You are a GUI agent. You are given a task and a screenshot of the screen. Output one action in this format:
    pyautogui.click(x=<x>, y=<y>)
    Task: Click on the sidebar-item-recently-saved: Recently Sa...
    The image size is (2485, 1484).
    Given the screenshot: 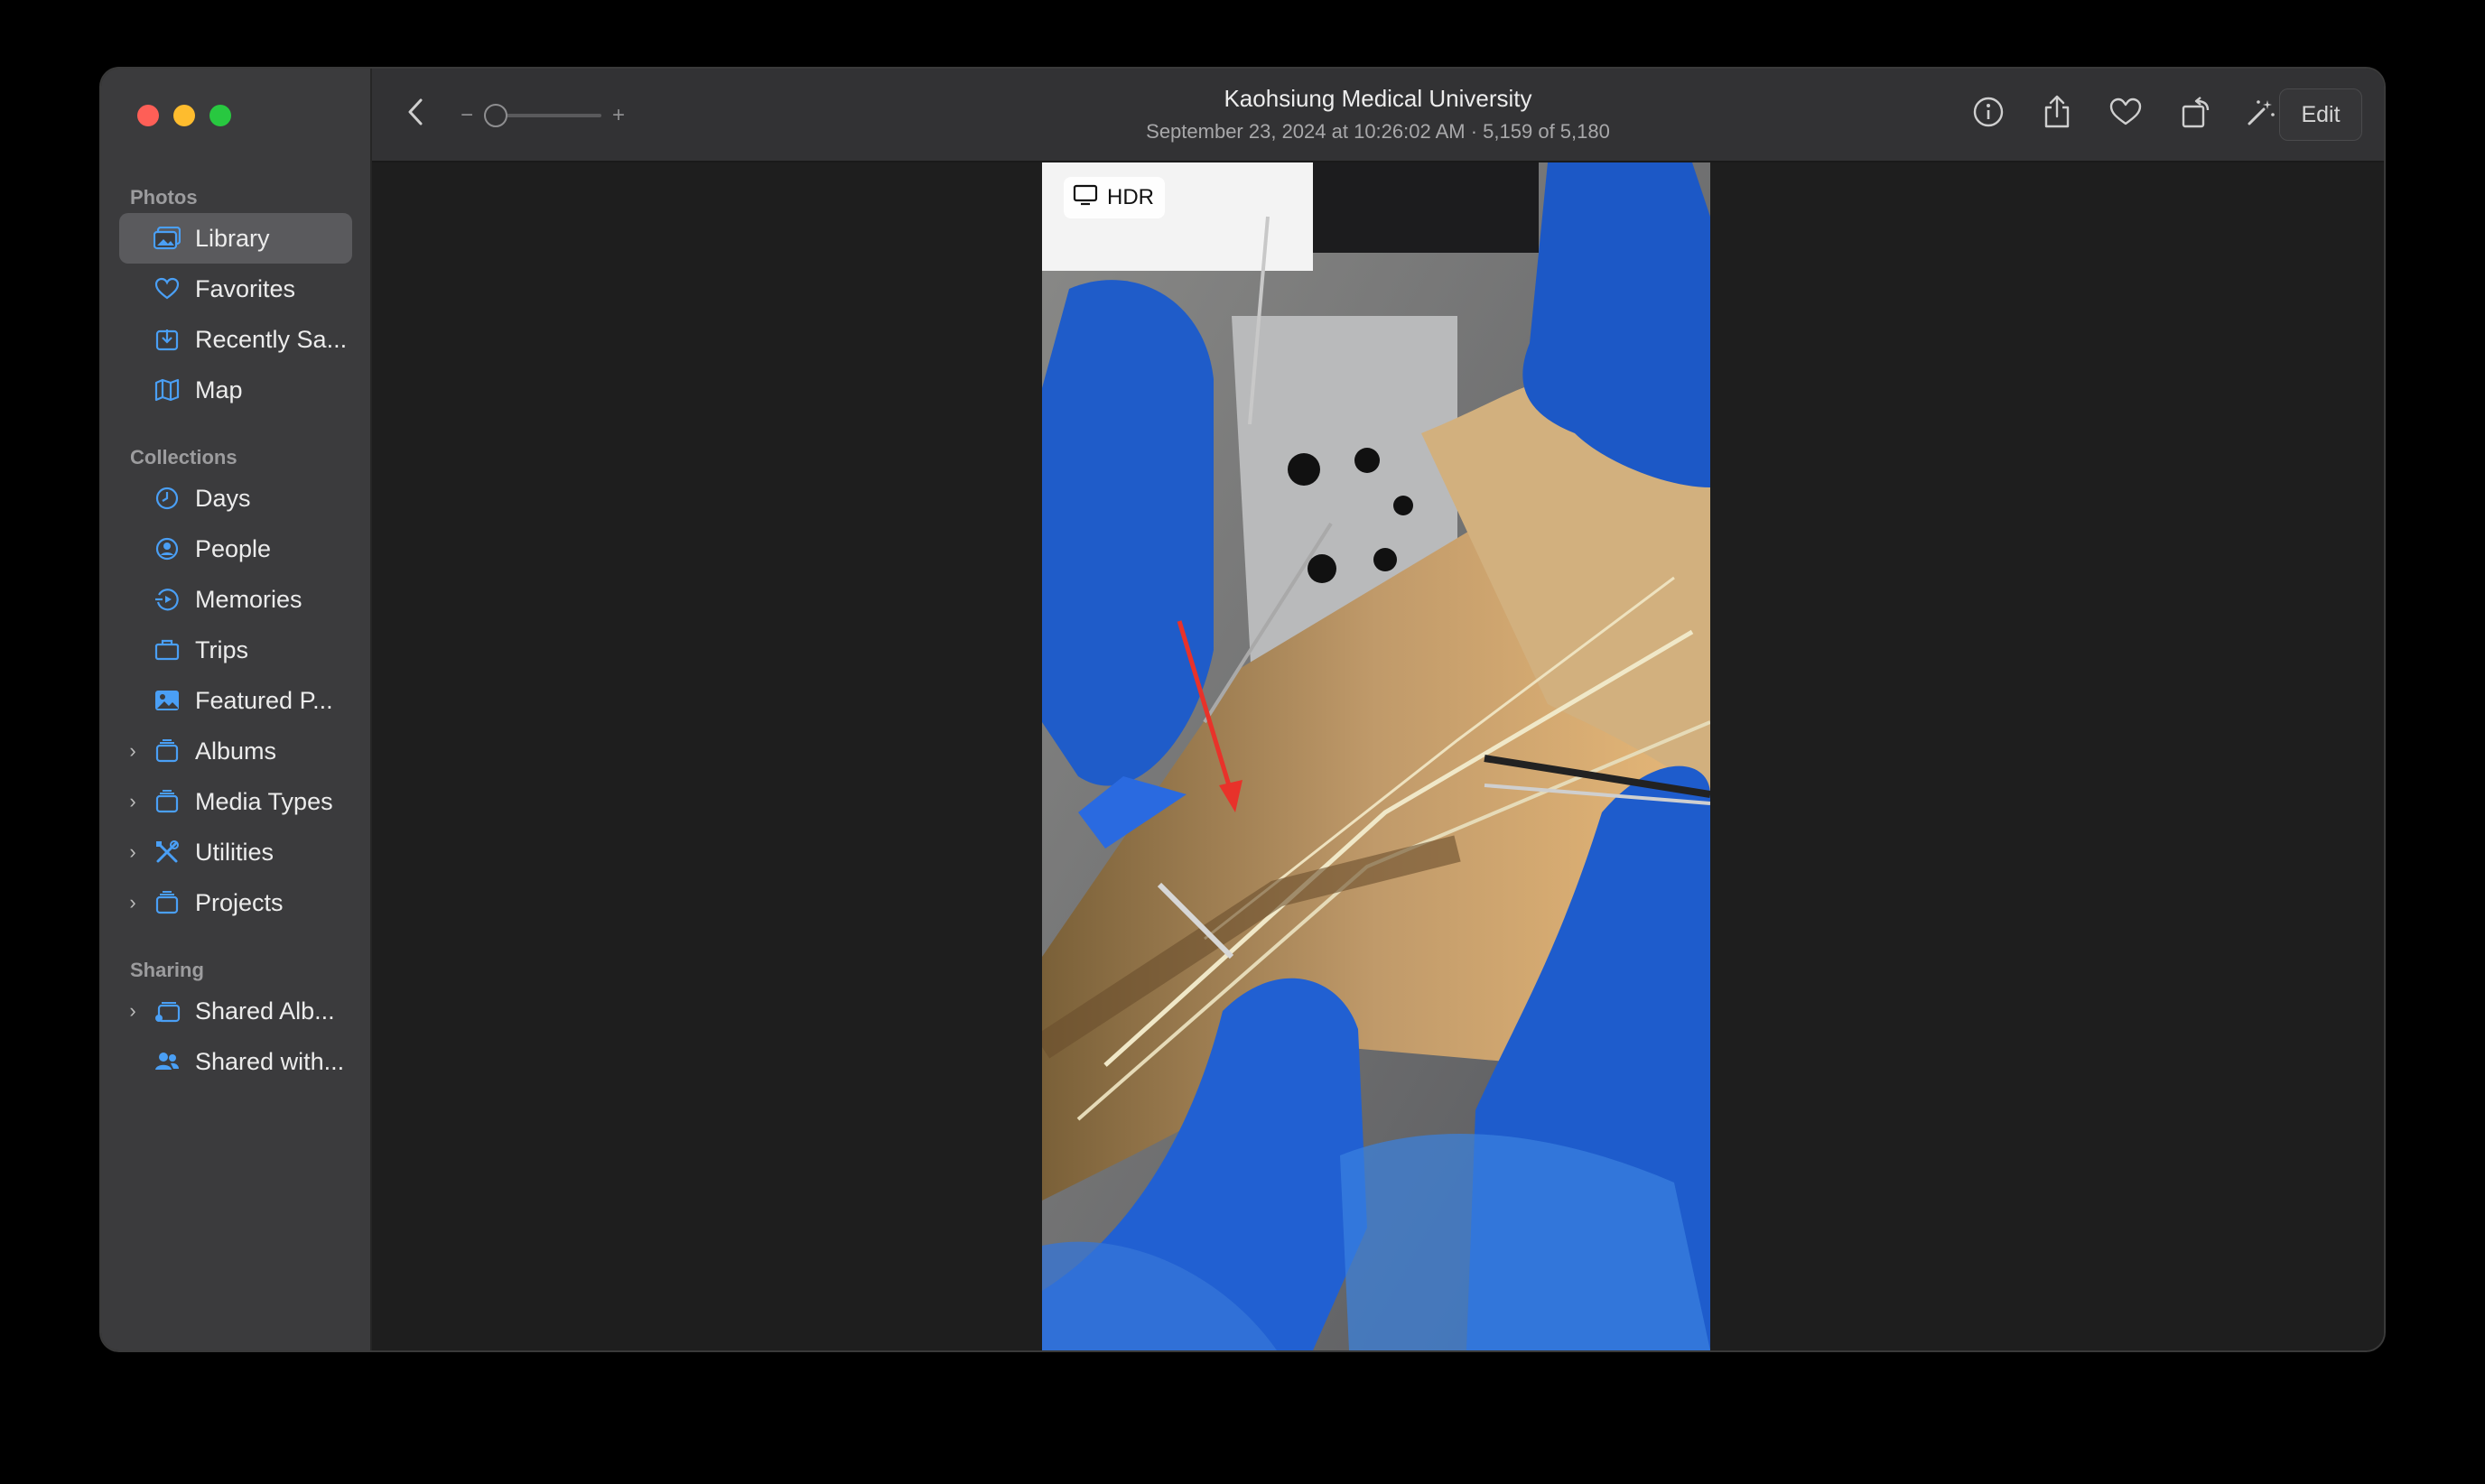 What is the action you would take?
    pyautogui.click(x=235, y=340)
    